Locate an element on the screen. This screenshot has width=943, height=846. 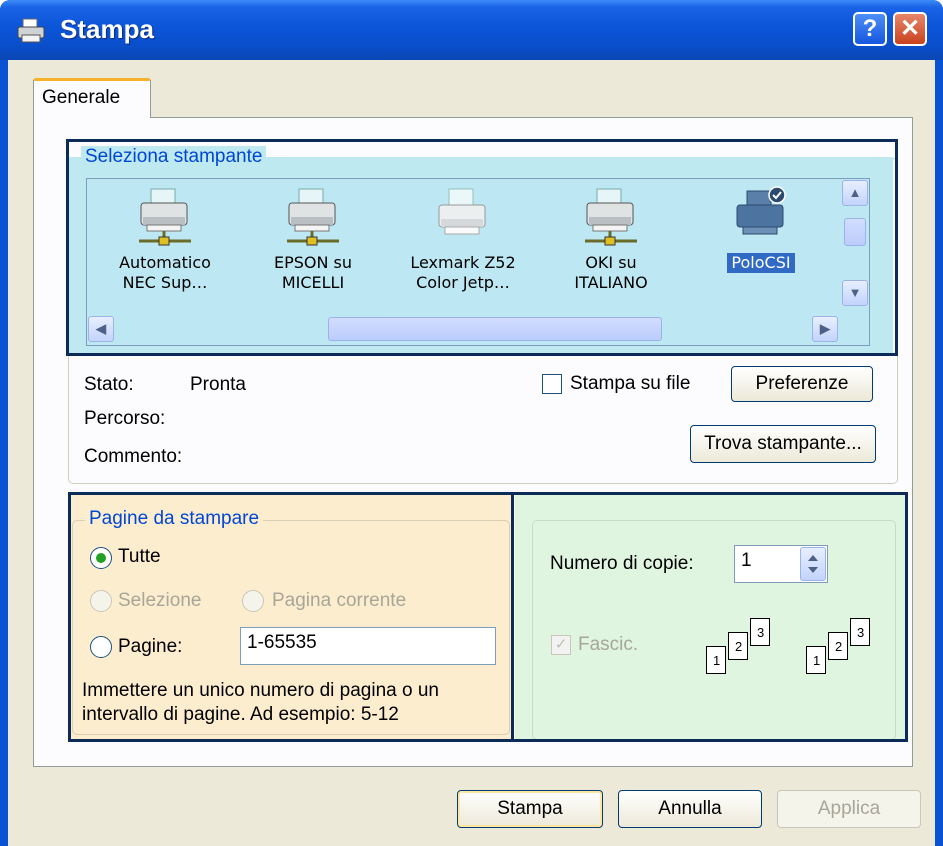
print-to-file-label: Stampa su file is located at coordinates (630, 384).